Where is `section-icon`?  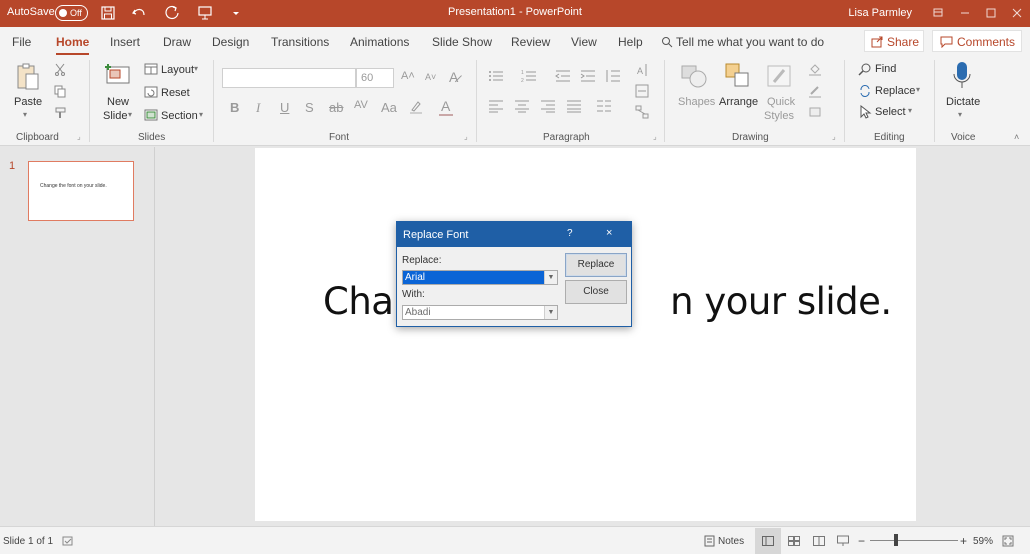 section-icon is located at coordinates (151, 115).